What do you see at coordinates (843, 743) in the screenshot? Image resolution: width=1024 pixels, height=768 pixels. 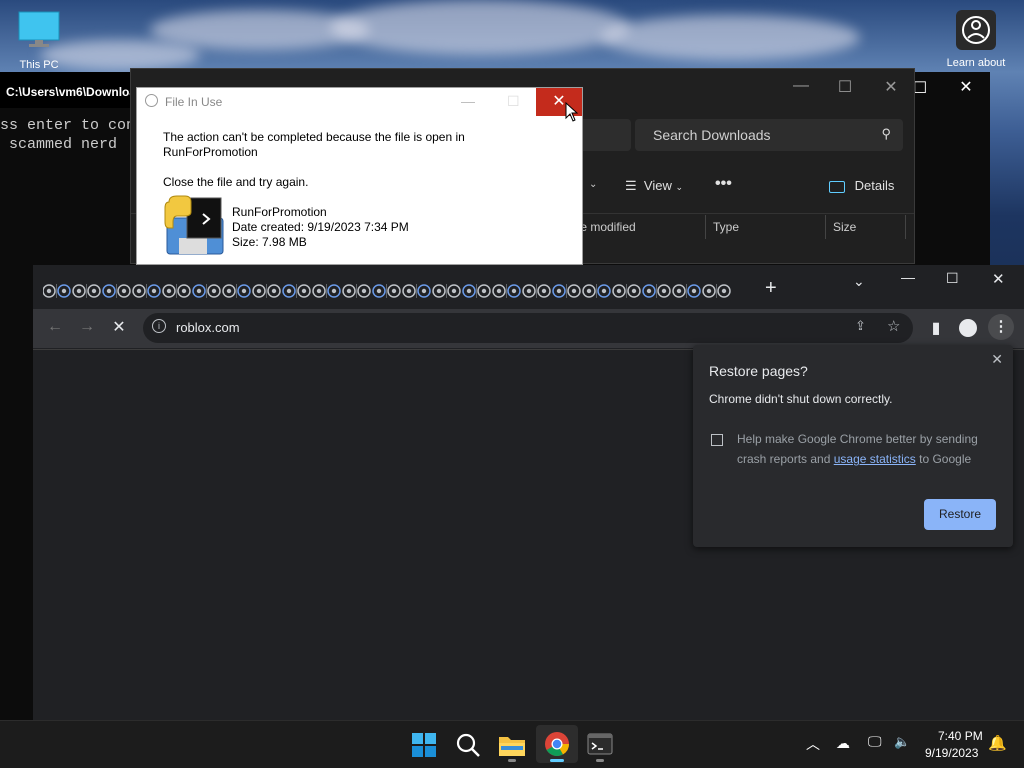 I see `onedrive-icon: ☁` at bounding box center [843, 743].